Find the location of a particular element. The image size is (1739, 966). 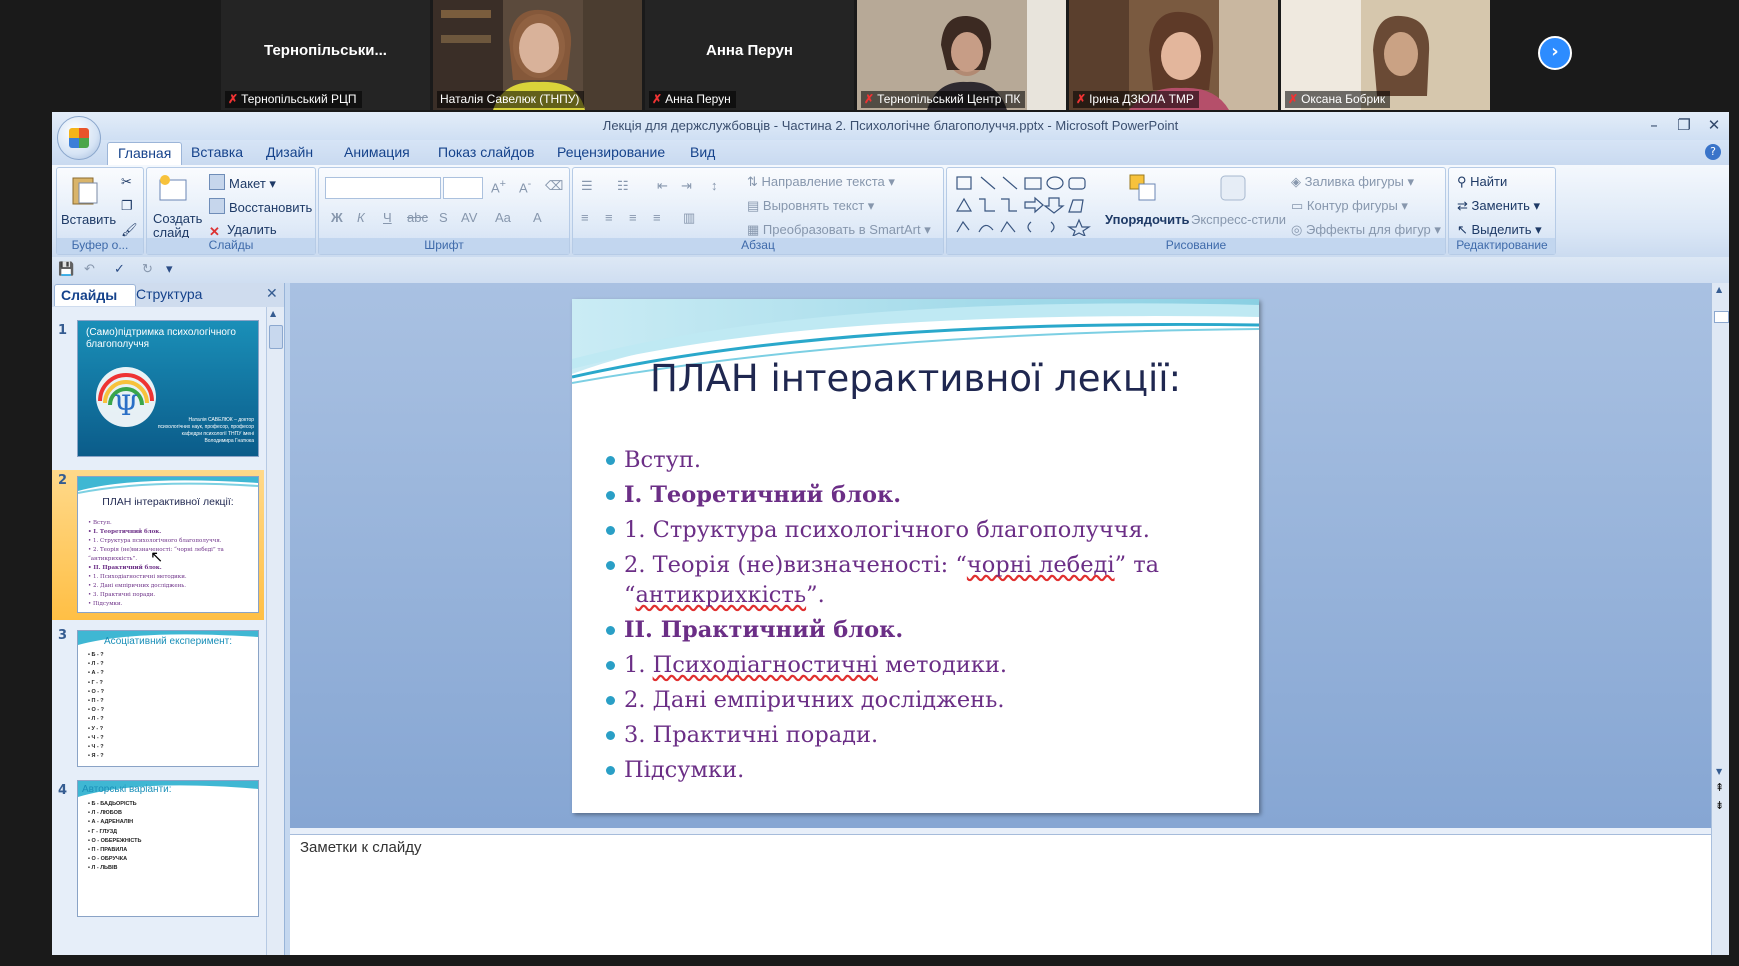

cut-icon: ✂ is located at coordinates (126, 182).